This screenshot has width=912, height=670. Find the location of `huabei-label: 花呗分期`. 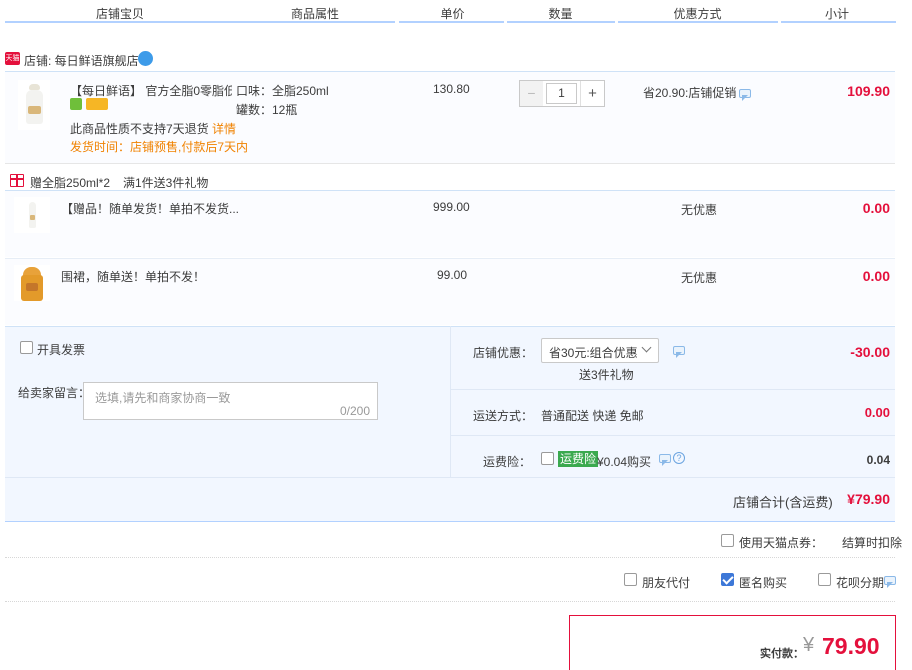

huabei-label: 花呗分期 is located at coordinates (860, 583).